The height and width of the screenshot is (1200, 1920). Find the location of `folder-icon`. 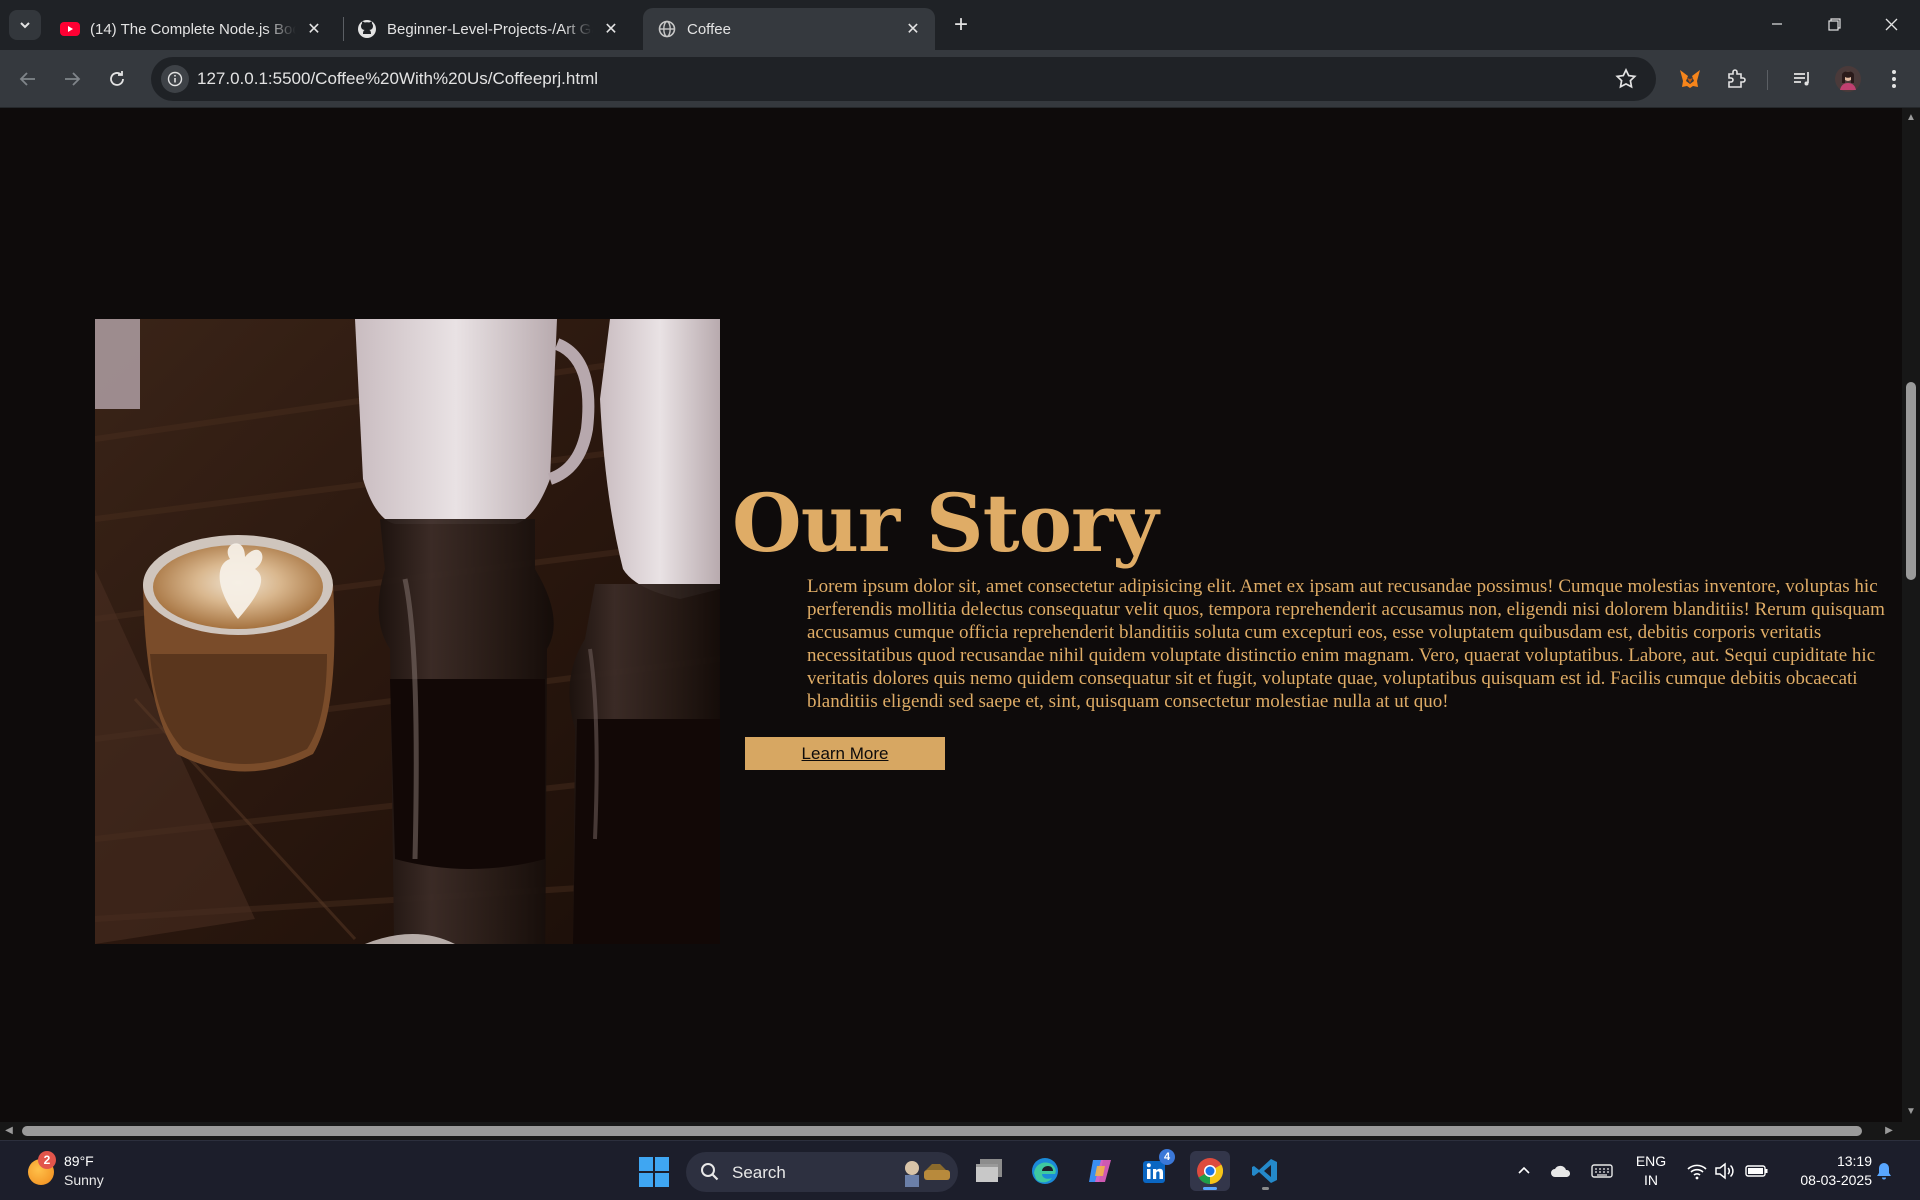

folder-icon is located at coordinates (989, 1170).